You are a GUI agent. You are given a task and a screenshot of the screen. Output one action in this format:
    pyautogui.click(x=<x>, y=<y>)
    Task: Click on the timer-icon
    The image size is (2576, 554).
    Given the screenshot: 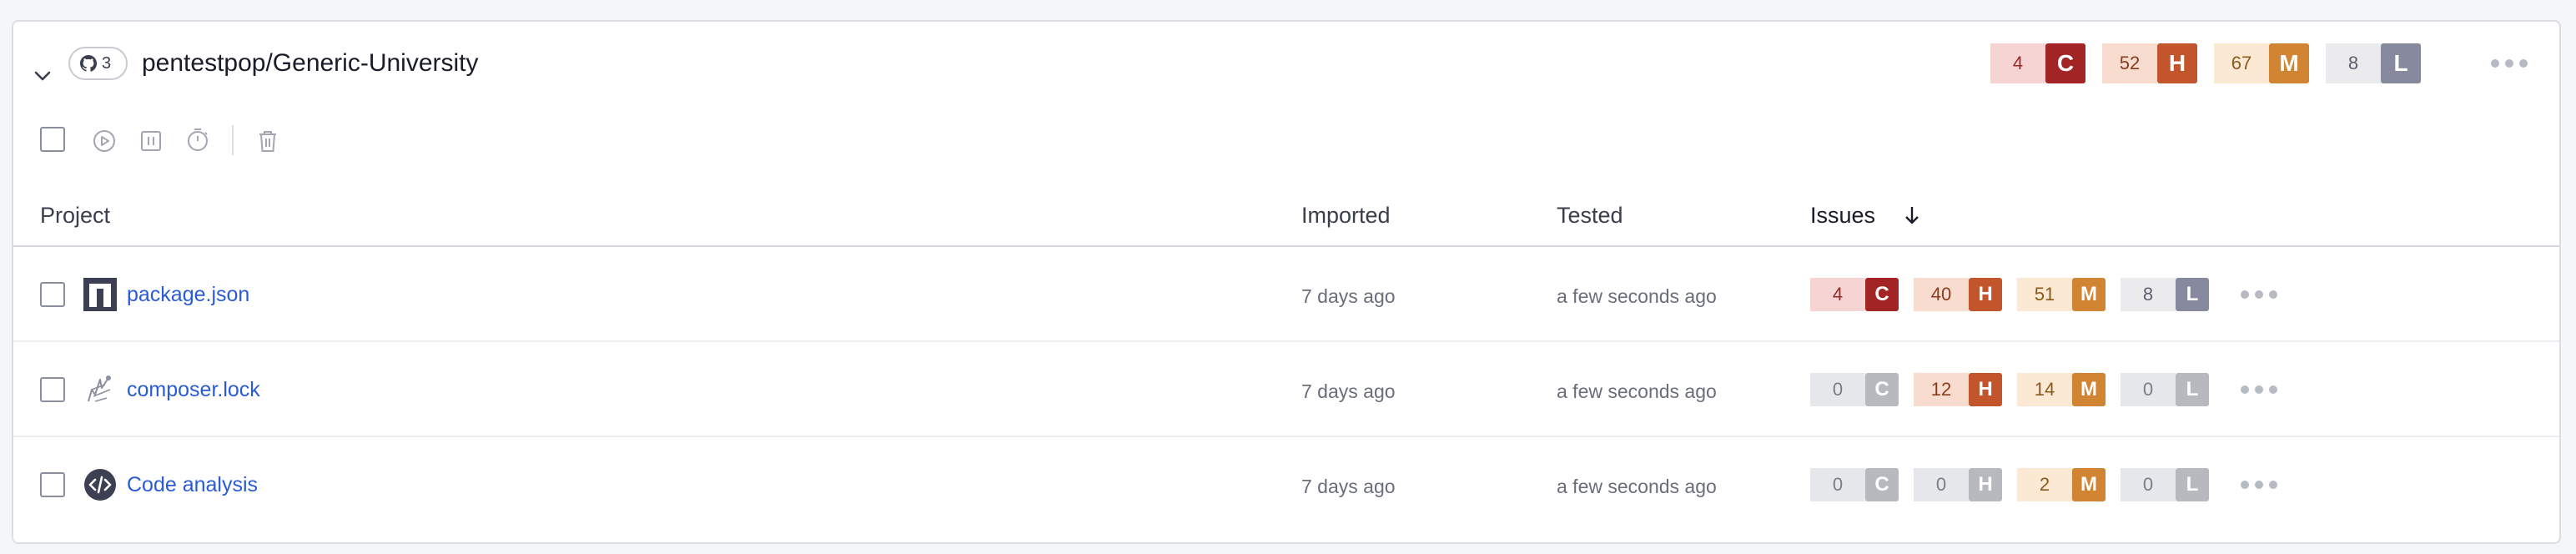 What is the action you would take?
    pyautogui.click(x=197, y=139)
    